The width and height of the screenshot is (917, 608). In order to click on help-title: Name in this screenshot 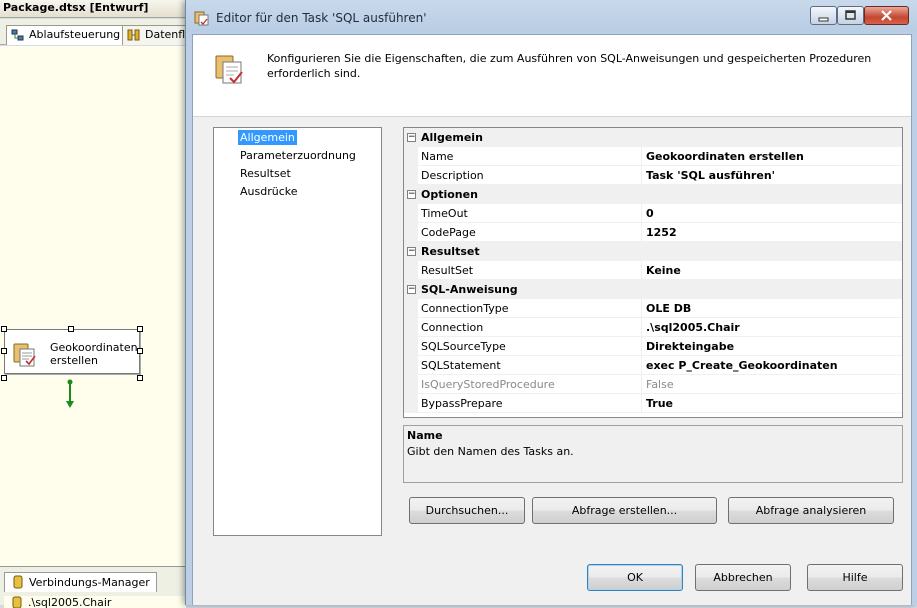, I will do `click(425, 435)`.